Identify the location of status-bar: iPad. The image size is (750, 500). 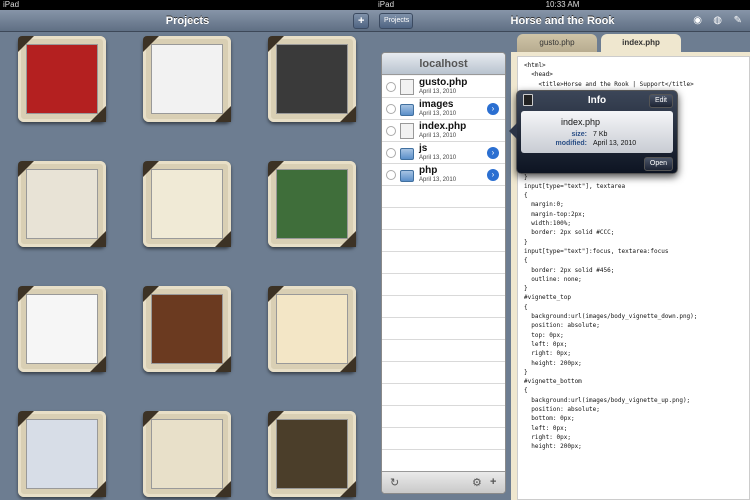
(187, 5).